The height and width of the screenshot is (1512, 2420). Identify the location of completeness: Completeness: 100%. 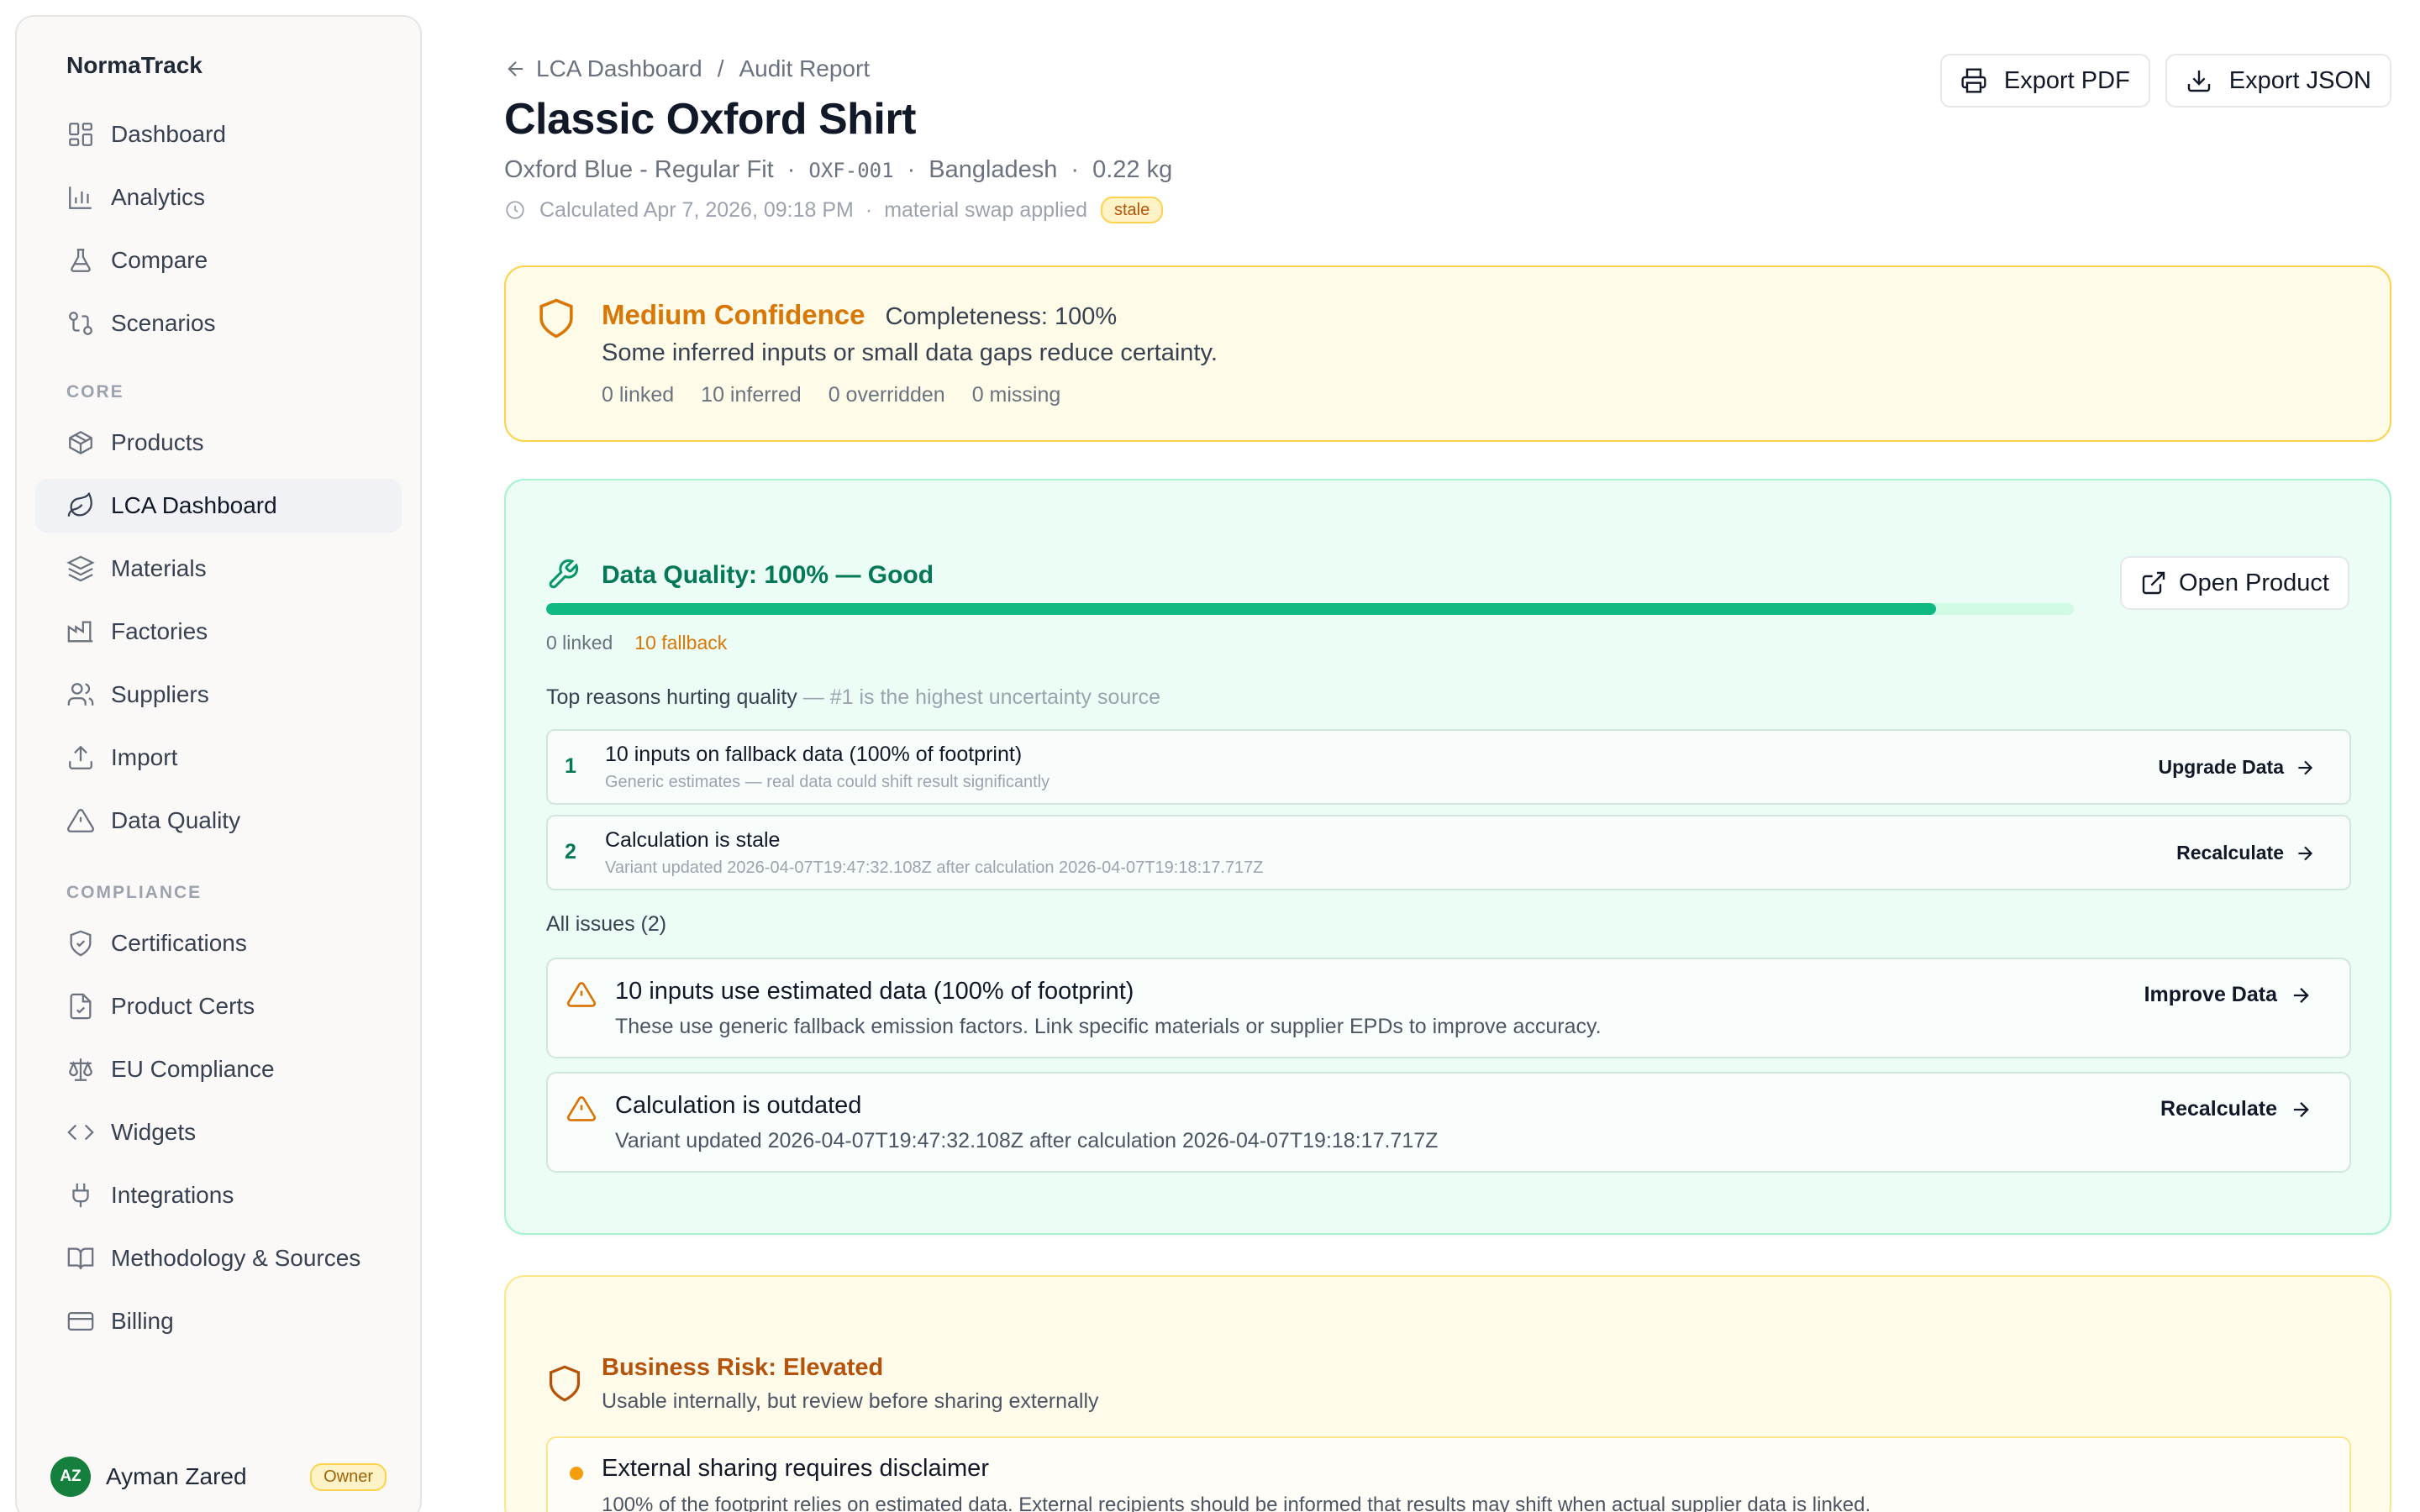
(1001, 316).